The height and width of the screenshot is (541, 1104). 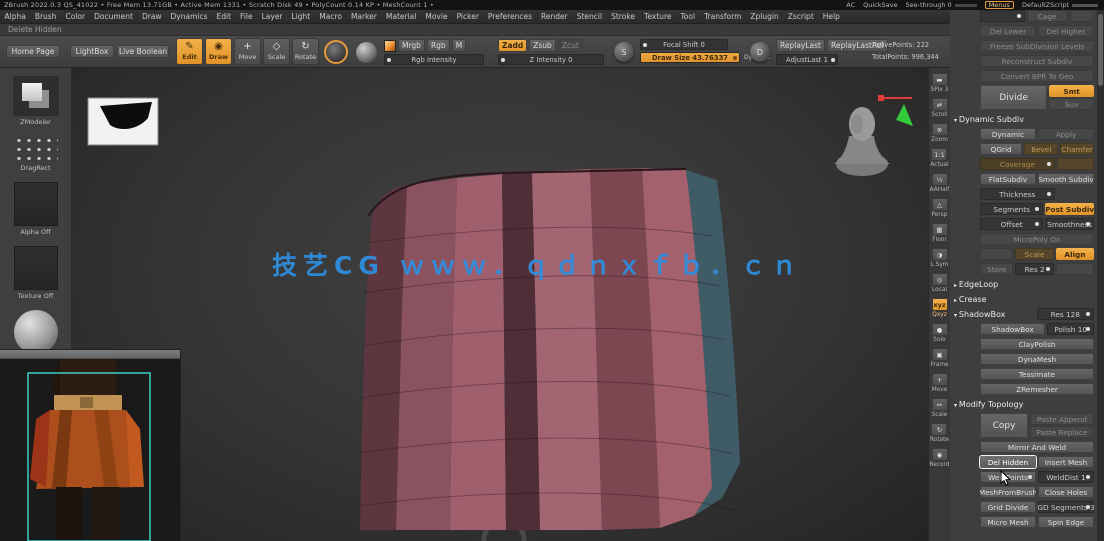 I want to click on menu-item: Document, so click(x=114, y=16).